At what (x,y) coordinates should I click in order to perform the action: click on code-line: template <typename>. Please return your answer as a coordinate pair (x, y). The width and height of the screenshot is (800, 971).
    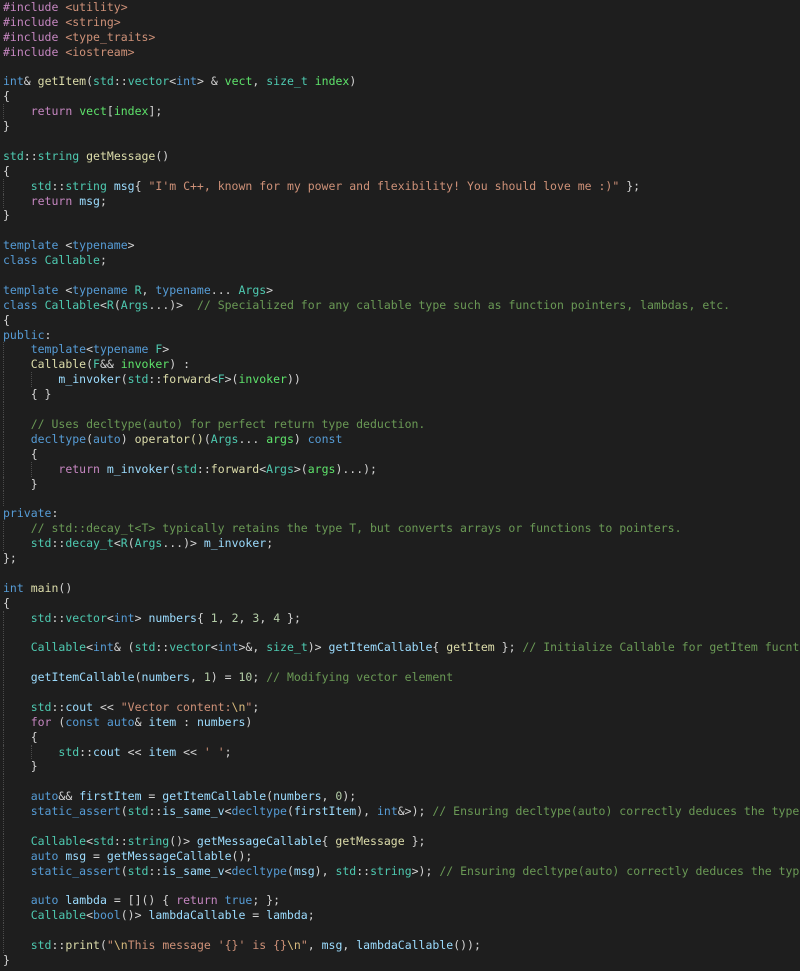
    Looking at the image, I should click on (400, 245).